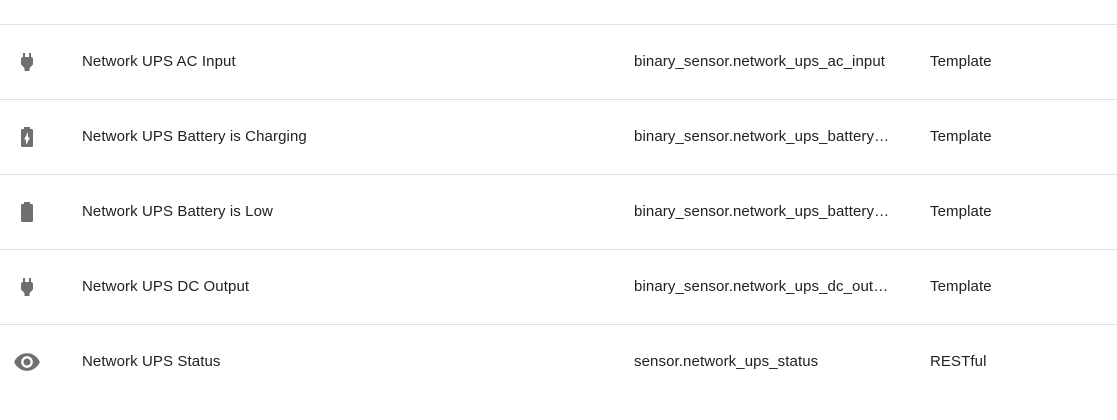  Describe the element at coordinates (166, 286) in the screenshot. I see `entity-name: Network UPS DC Output` at that location.